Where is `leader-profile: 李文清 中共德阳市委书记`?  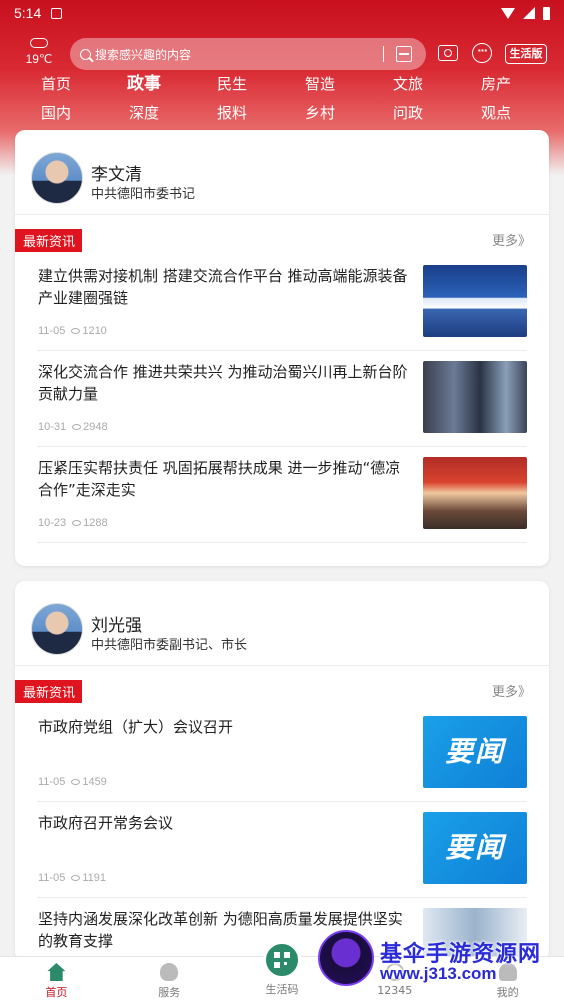
leader-profile: 李文清 中共德阳市委书记 is located at coordinates (282, 172).